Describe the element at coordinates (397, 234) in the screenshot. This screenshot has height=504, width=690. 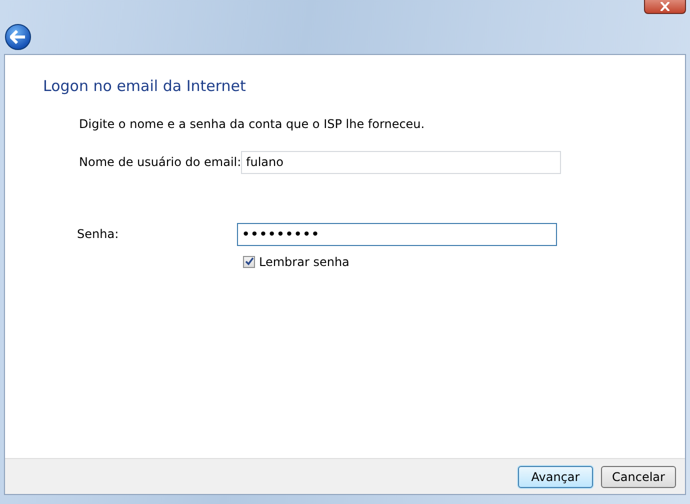
I see `input-field: •••••••••` at that location.